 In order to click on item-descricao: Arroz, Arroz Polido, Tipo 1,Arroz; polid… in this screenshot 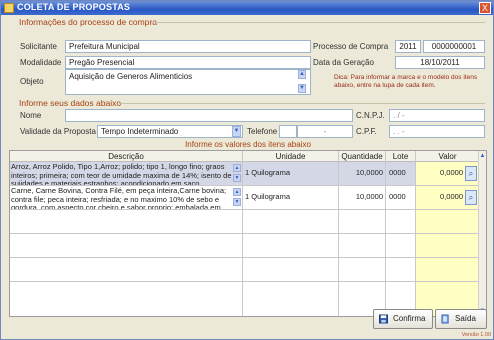, I will do `click(126, 174)`.